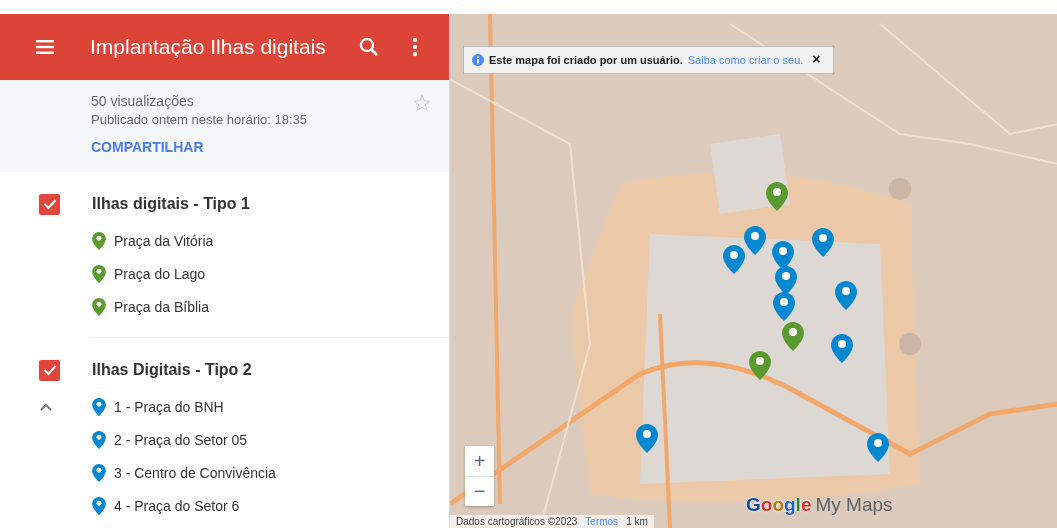 Image resolution: width=1057 pixels, height=528 pixels. Describe the element at coordinates (147, 147) in the screenshot. I see `share-link: COMPARTILHAR` at that location.